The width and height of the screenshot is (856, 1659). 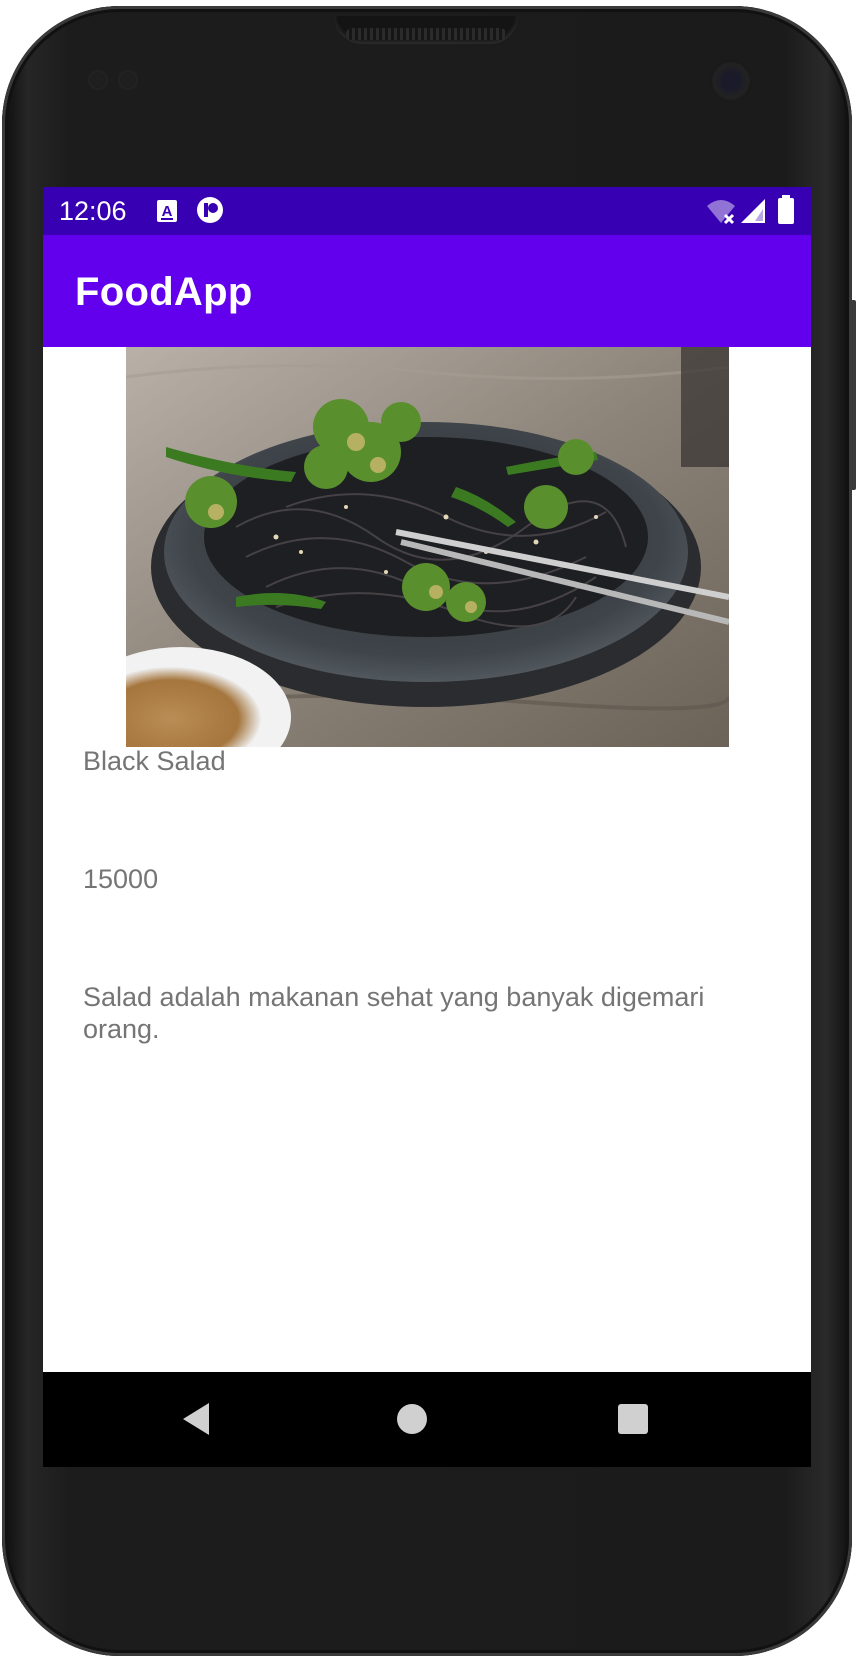 What do you see at coordinates (164, 292) in the screenshot?
I see `app-title: FoodApp` at bounding box center [164, 292].